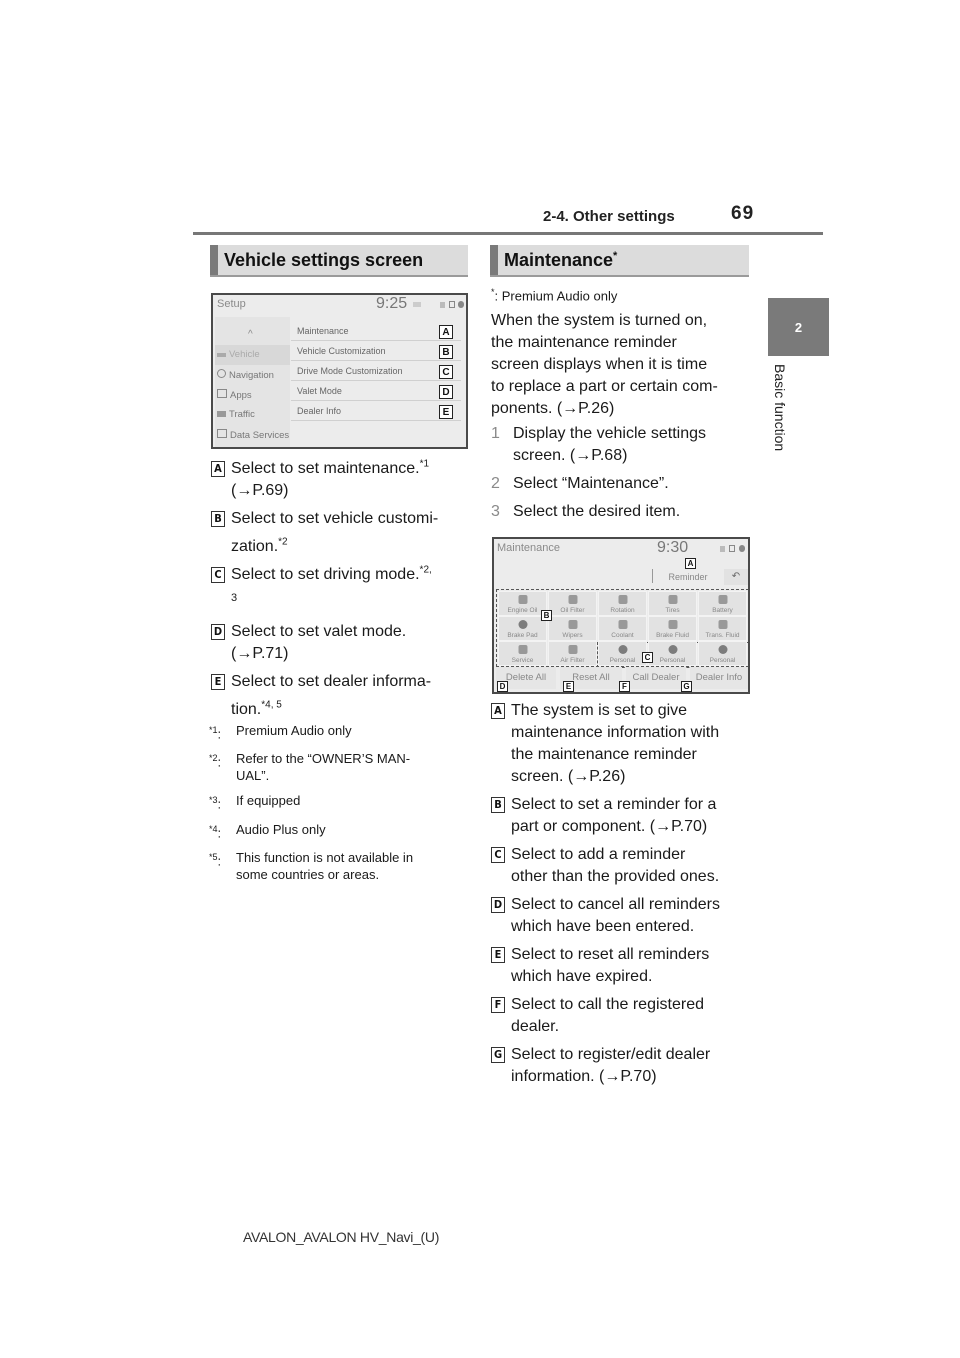 The image size is (960, 1358). What do you see at coordinates (722, 610) in the screenshot?
I see `tile-label: Battery` at bounding box center [722, 610].